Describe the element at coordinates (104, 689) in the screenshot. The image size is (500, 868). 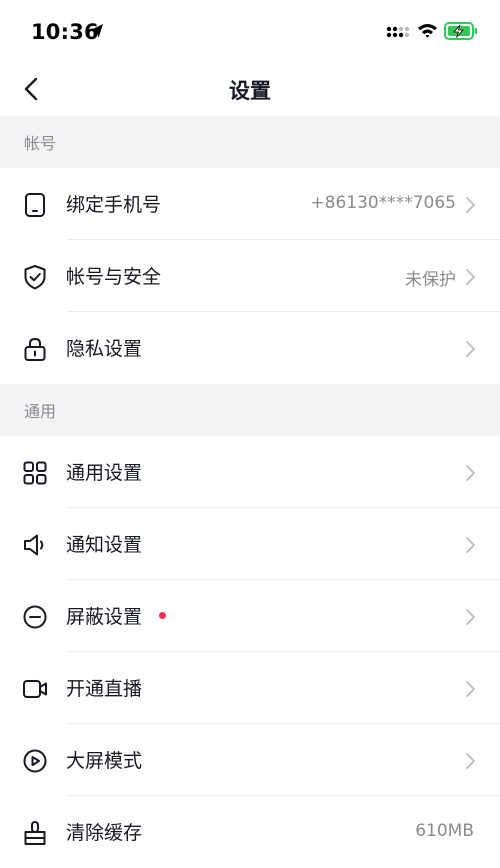
I see `row-label: 开通直播` at that location.